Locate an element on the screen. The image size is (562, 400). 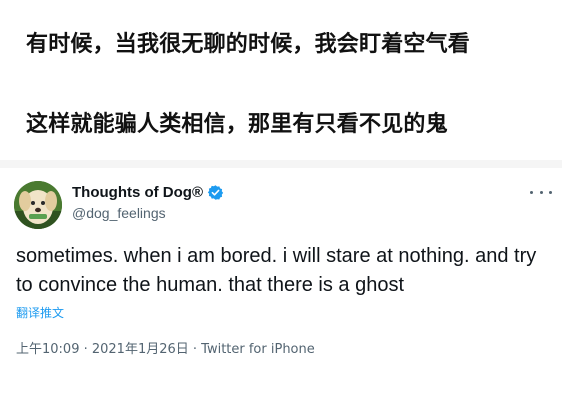
author-name-row: Thoughts of Dog® is located at coordinates (148, 192).